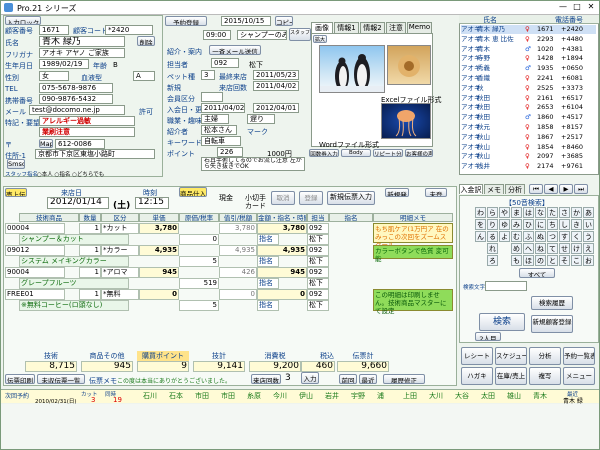  I want to click on kana-key-ら: ら, so click(492, 212).